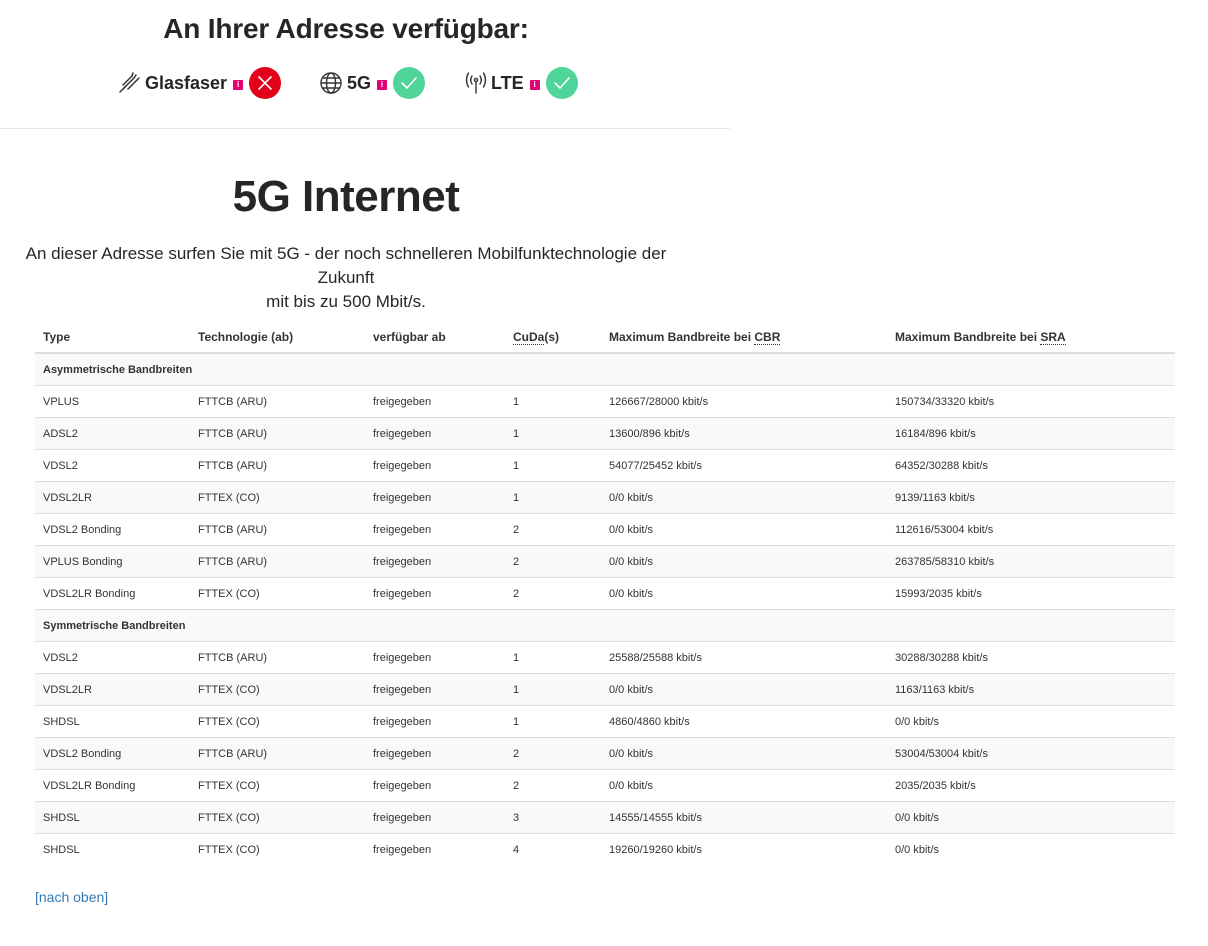 This screenshot has width=1208, height=946. I want to click on header-sra: Maximum Bandbreite bei SRA, so click(1031, 338).